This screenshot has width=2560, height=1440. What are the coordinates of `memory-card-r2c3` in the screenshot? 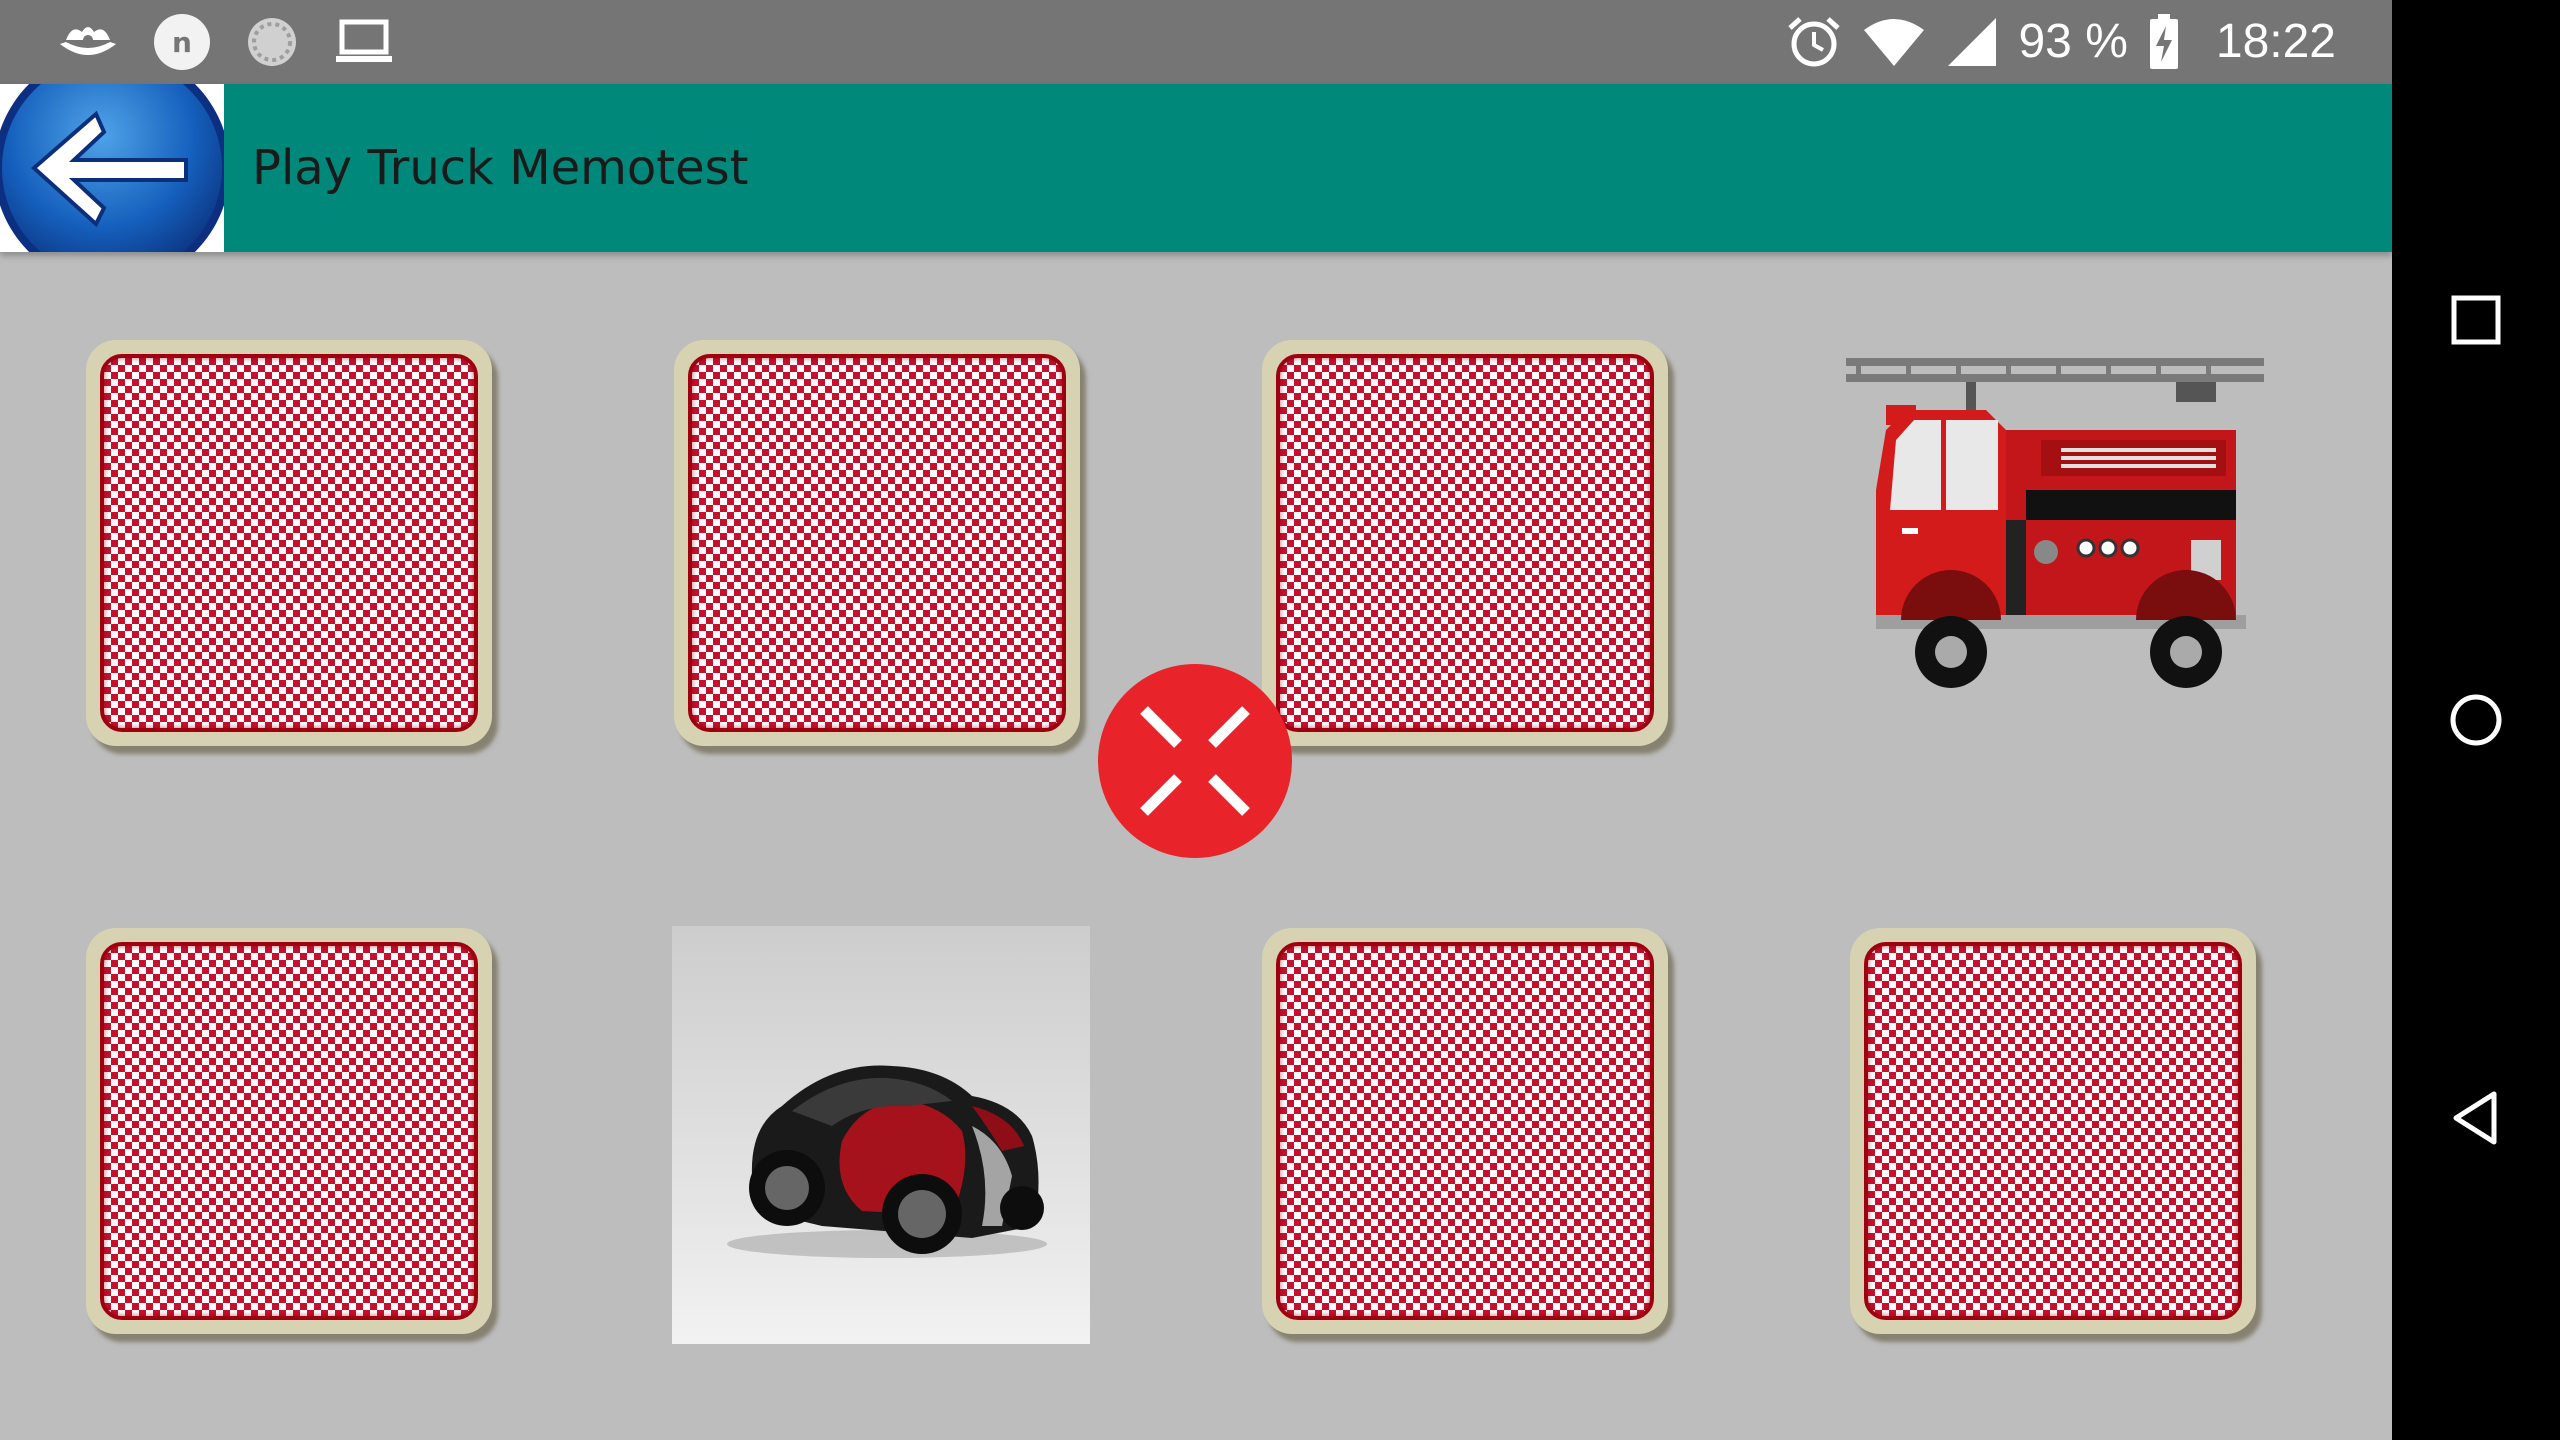 It's located at (1471, 1137).